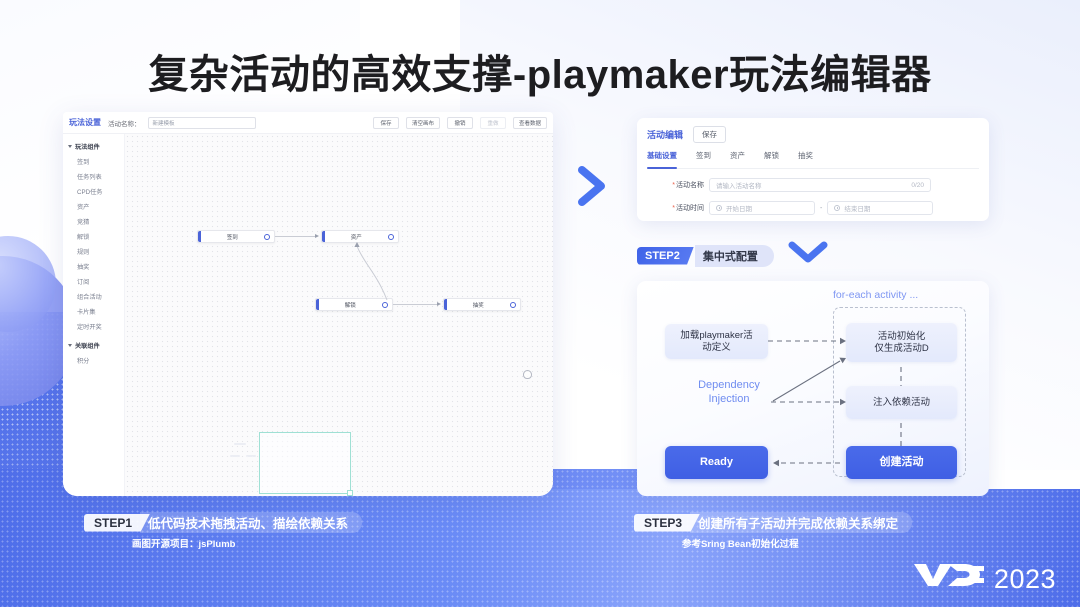 This screenshot has width=1080, height=607. I want to click on tab-lottery: 抽奖, so click(805, 157).